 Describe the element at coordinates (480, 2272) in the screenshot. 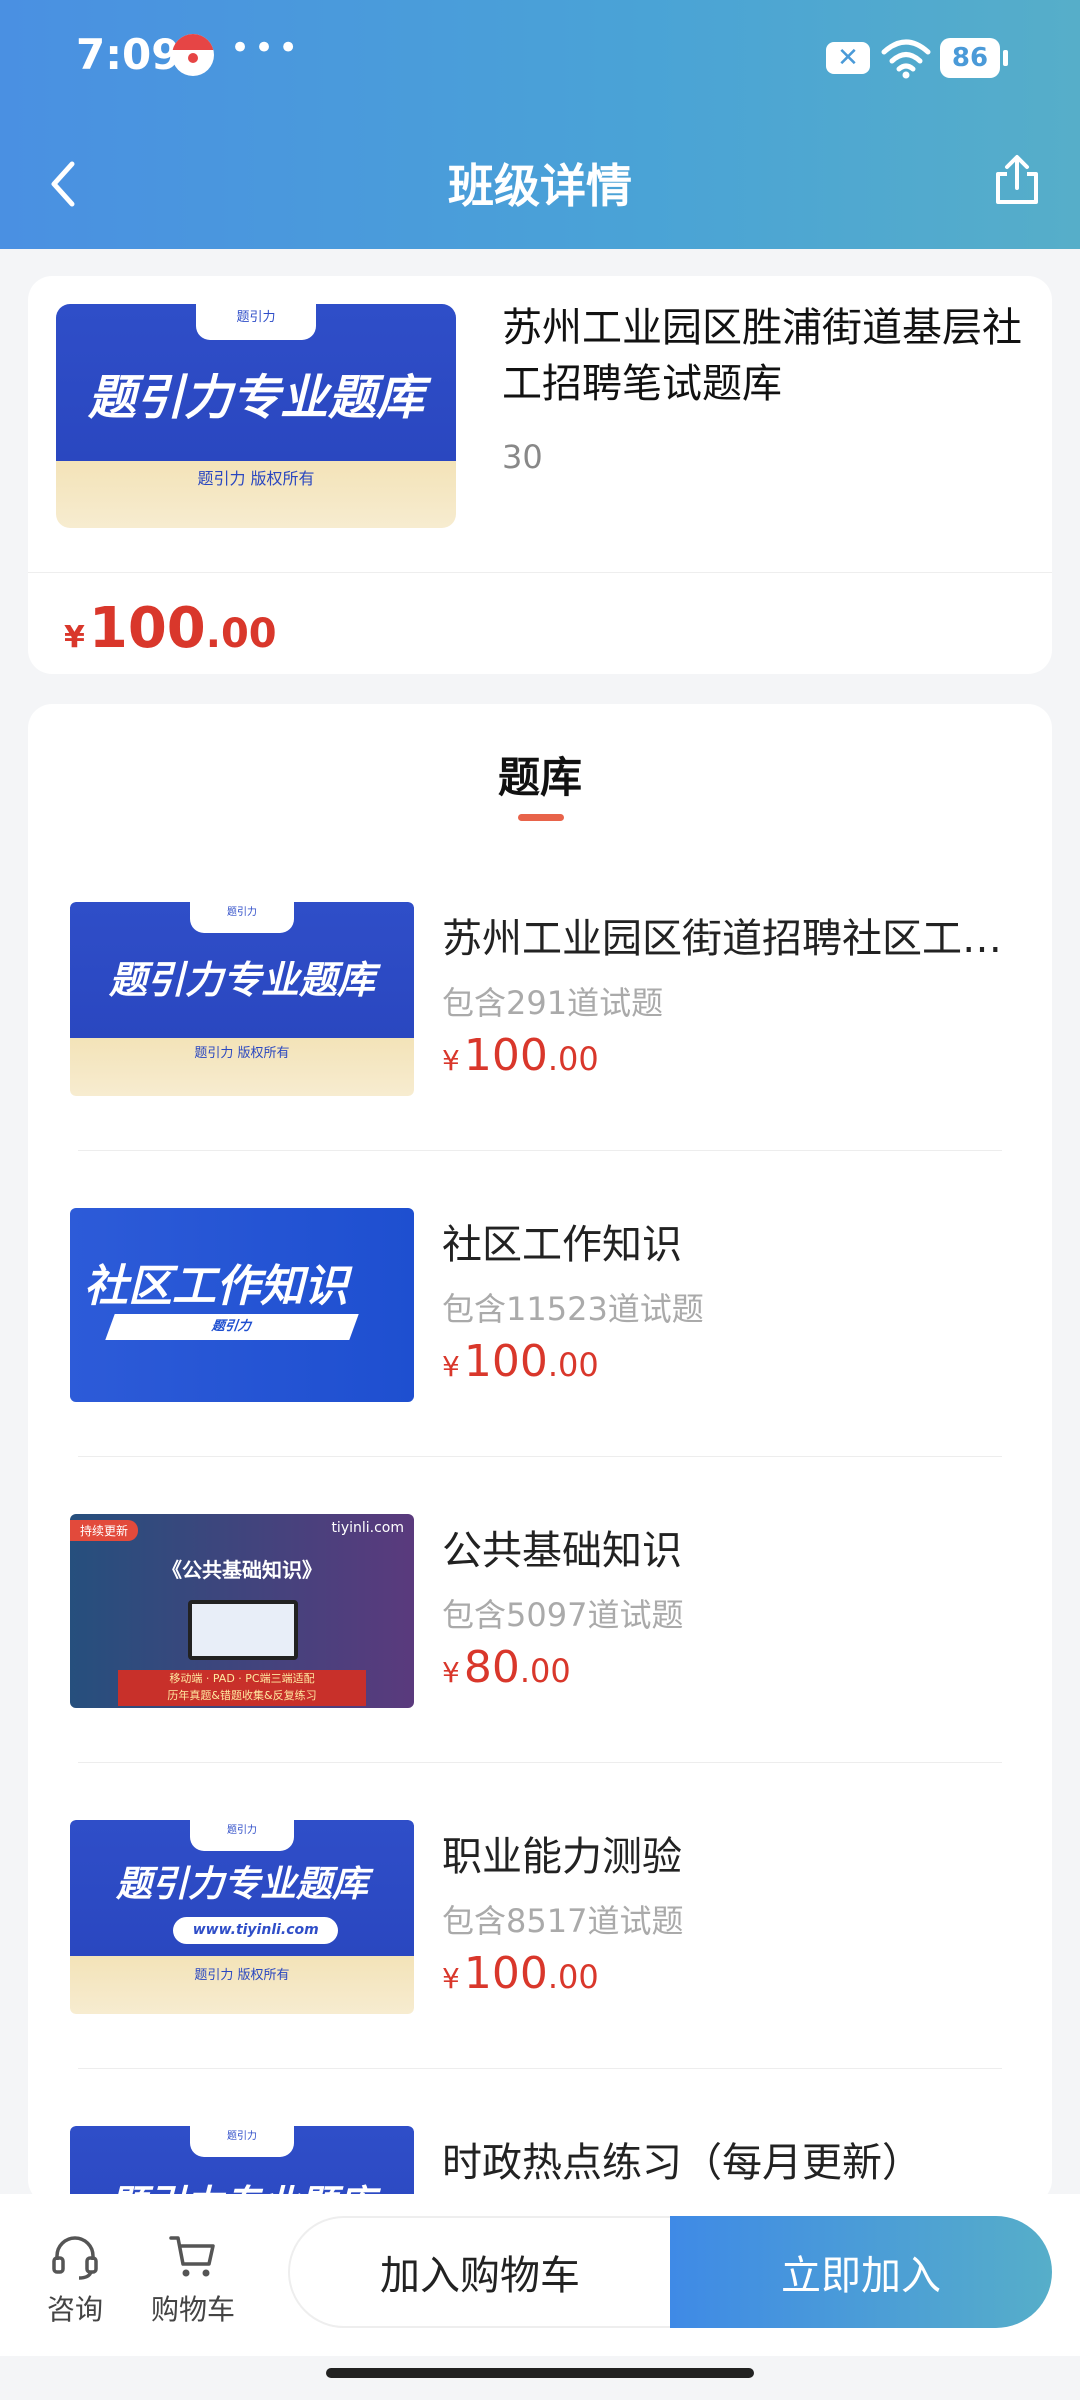

I see `add-to-cart-button: 加入购物车` at that location.